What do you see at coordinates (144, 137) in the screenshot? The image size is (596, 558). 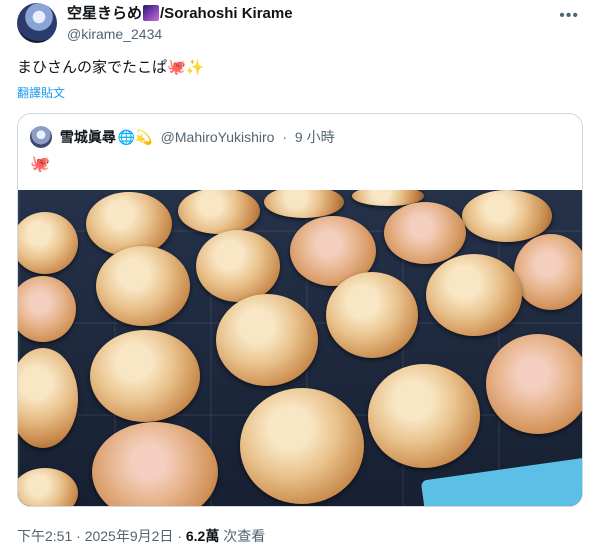 I see `dizzy-sparkle-icon: 💫` at bounding box center [144, 137].